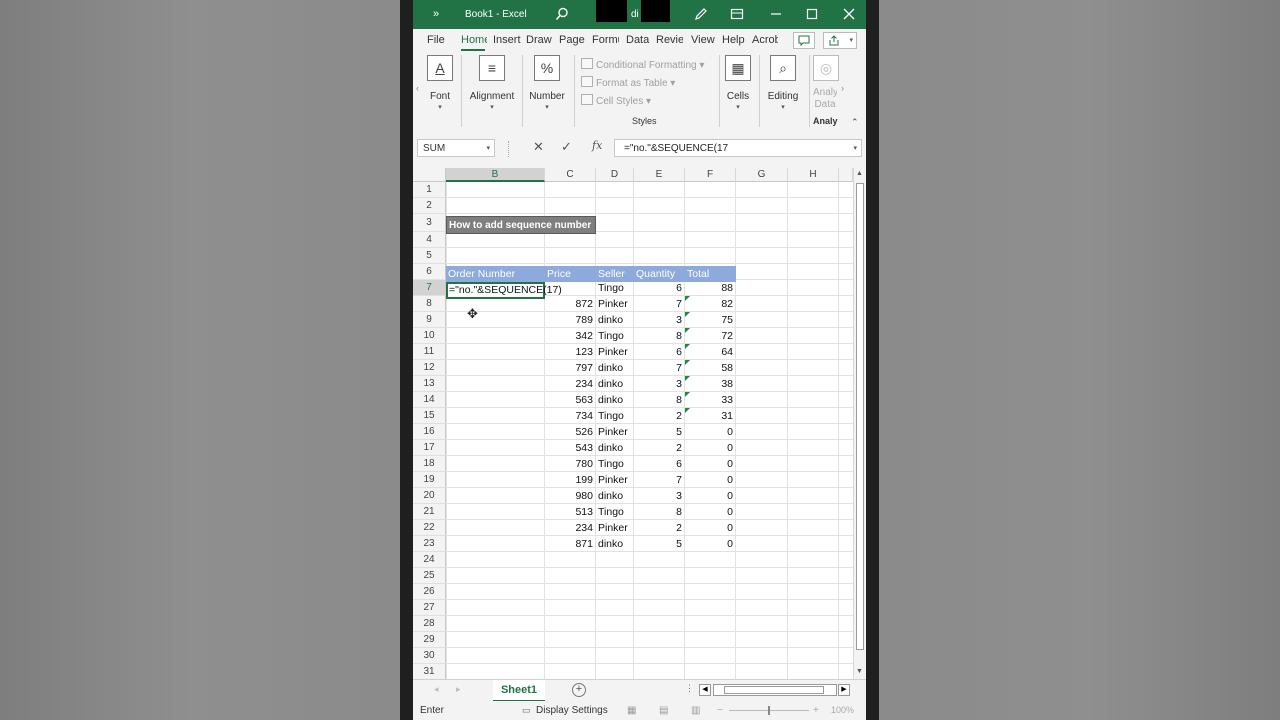  I want to click on tab-page-layout: Page, so click(572, 40).